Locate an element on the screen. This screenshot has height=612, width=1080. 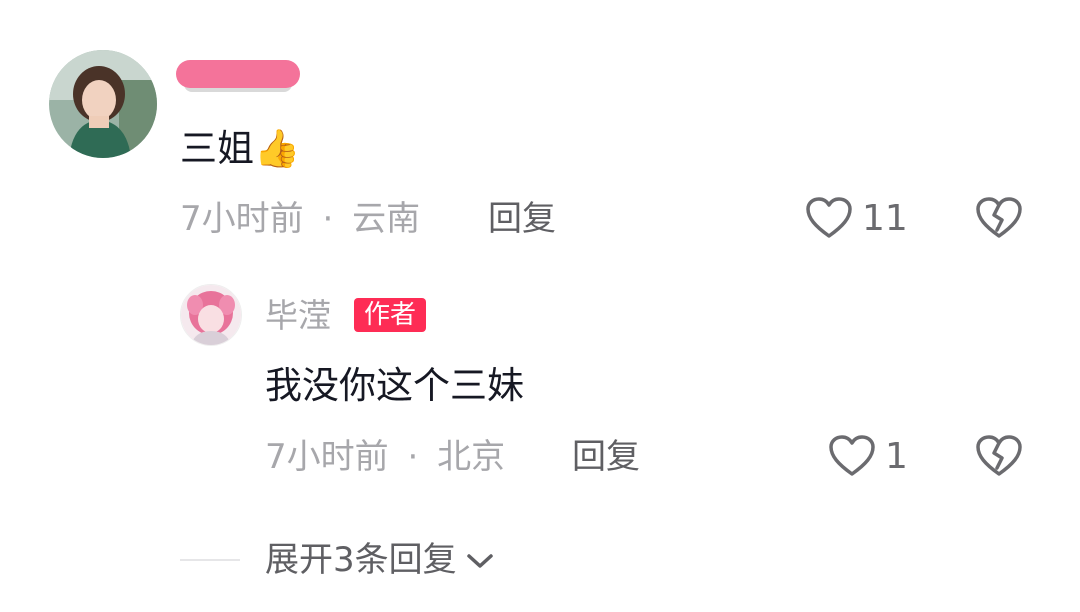
reply-like-count: 1 is located at coordinates (896, 456).